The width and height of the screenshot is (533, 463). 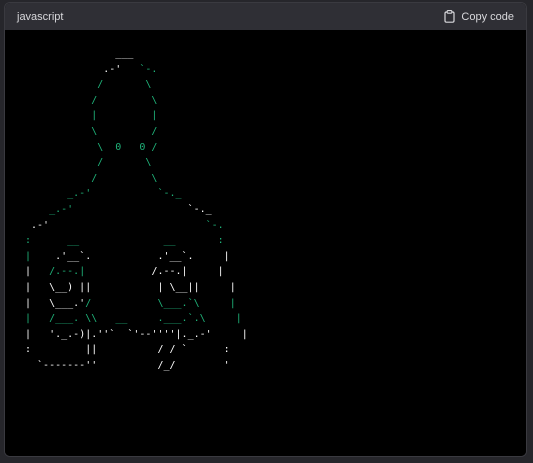 I want to click on copy-code-button: Copy code, so click(x=479, y=16).